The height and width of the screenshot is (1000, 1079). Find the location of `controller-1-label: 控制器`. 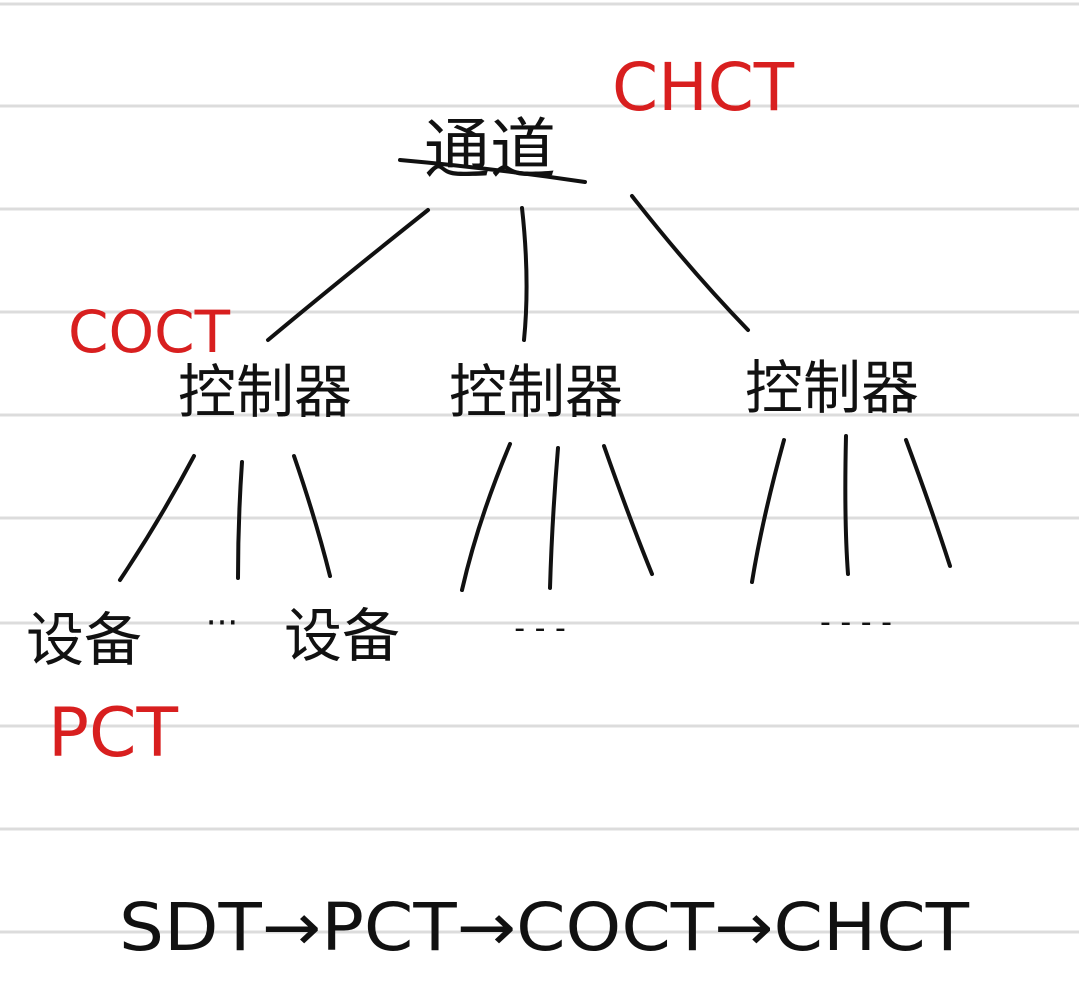

controller-1-label: 控制器 is located at coordinates (265, 392).